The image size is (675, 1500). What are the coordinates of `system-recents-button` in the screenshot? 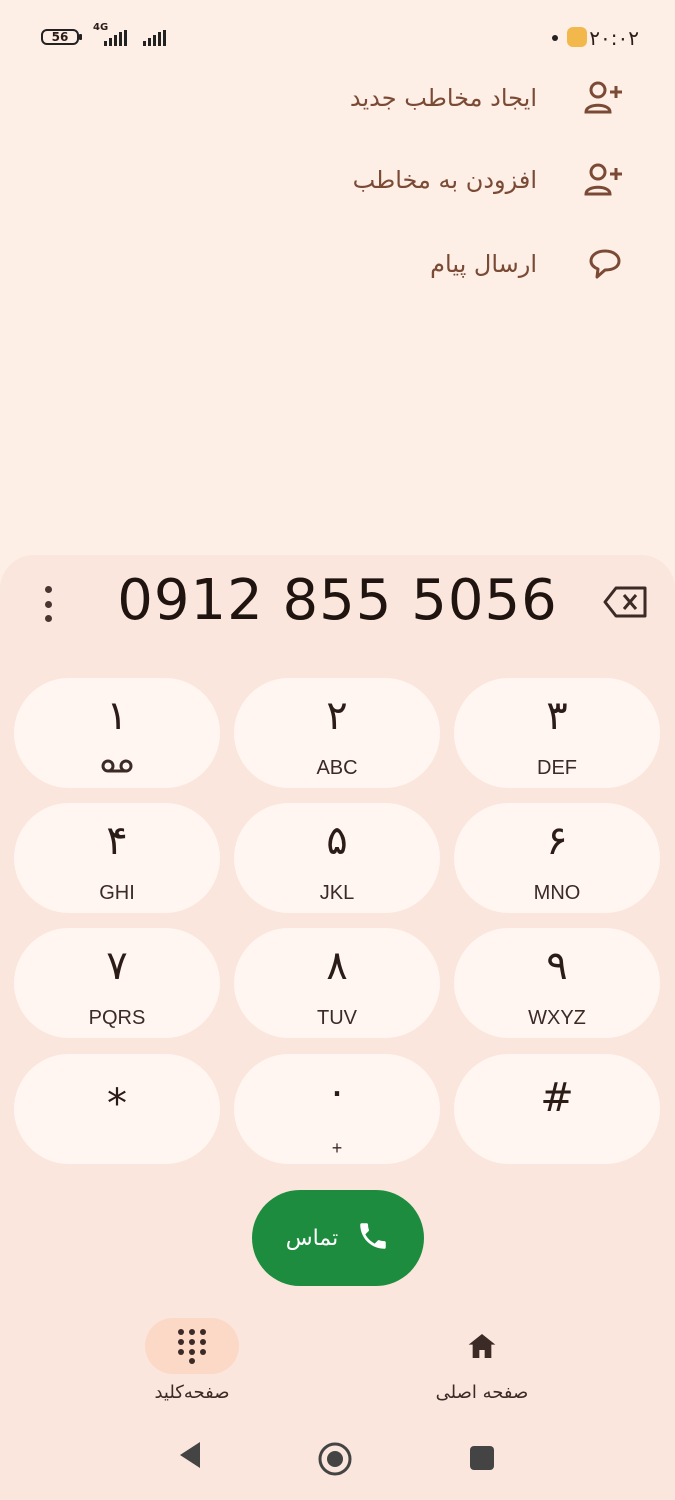 It's located at (482, 1460).